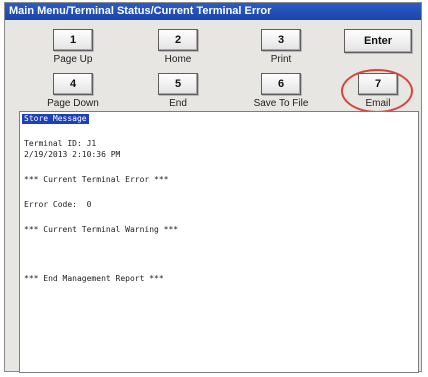 This screenshot has width=428, height=377. I want to click on report-line-error-code: Error Code: 0, so click(58, 204).